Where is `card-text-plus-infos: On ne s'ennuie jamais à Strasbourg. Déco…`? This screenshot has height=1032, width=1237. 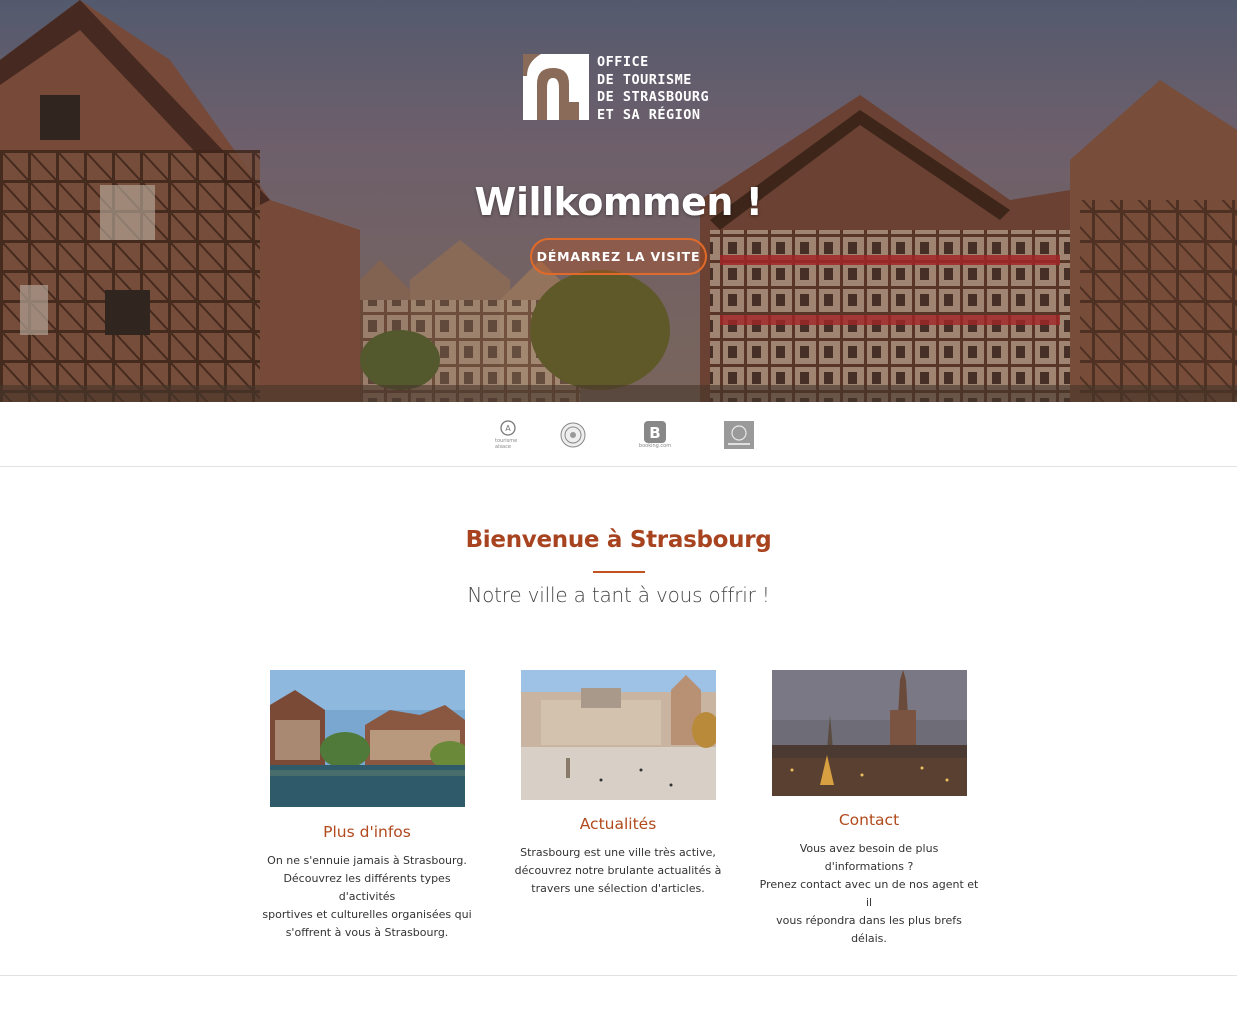
card-text-plus-infos: On ne s'ennuie jamais à Strasbourg. Déco… is located at coordinates (367, 897).